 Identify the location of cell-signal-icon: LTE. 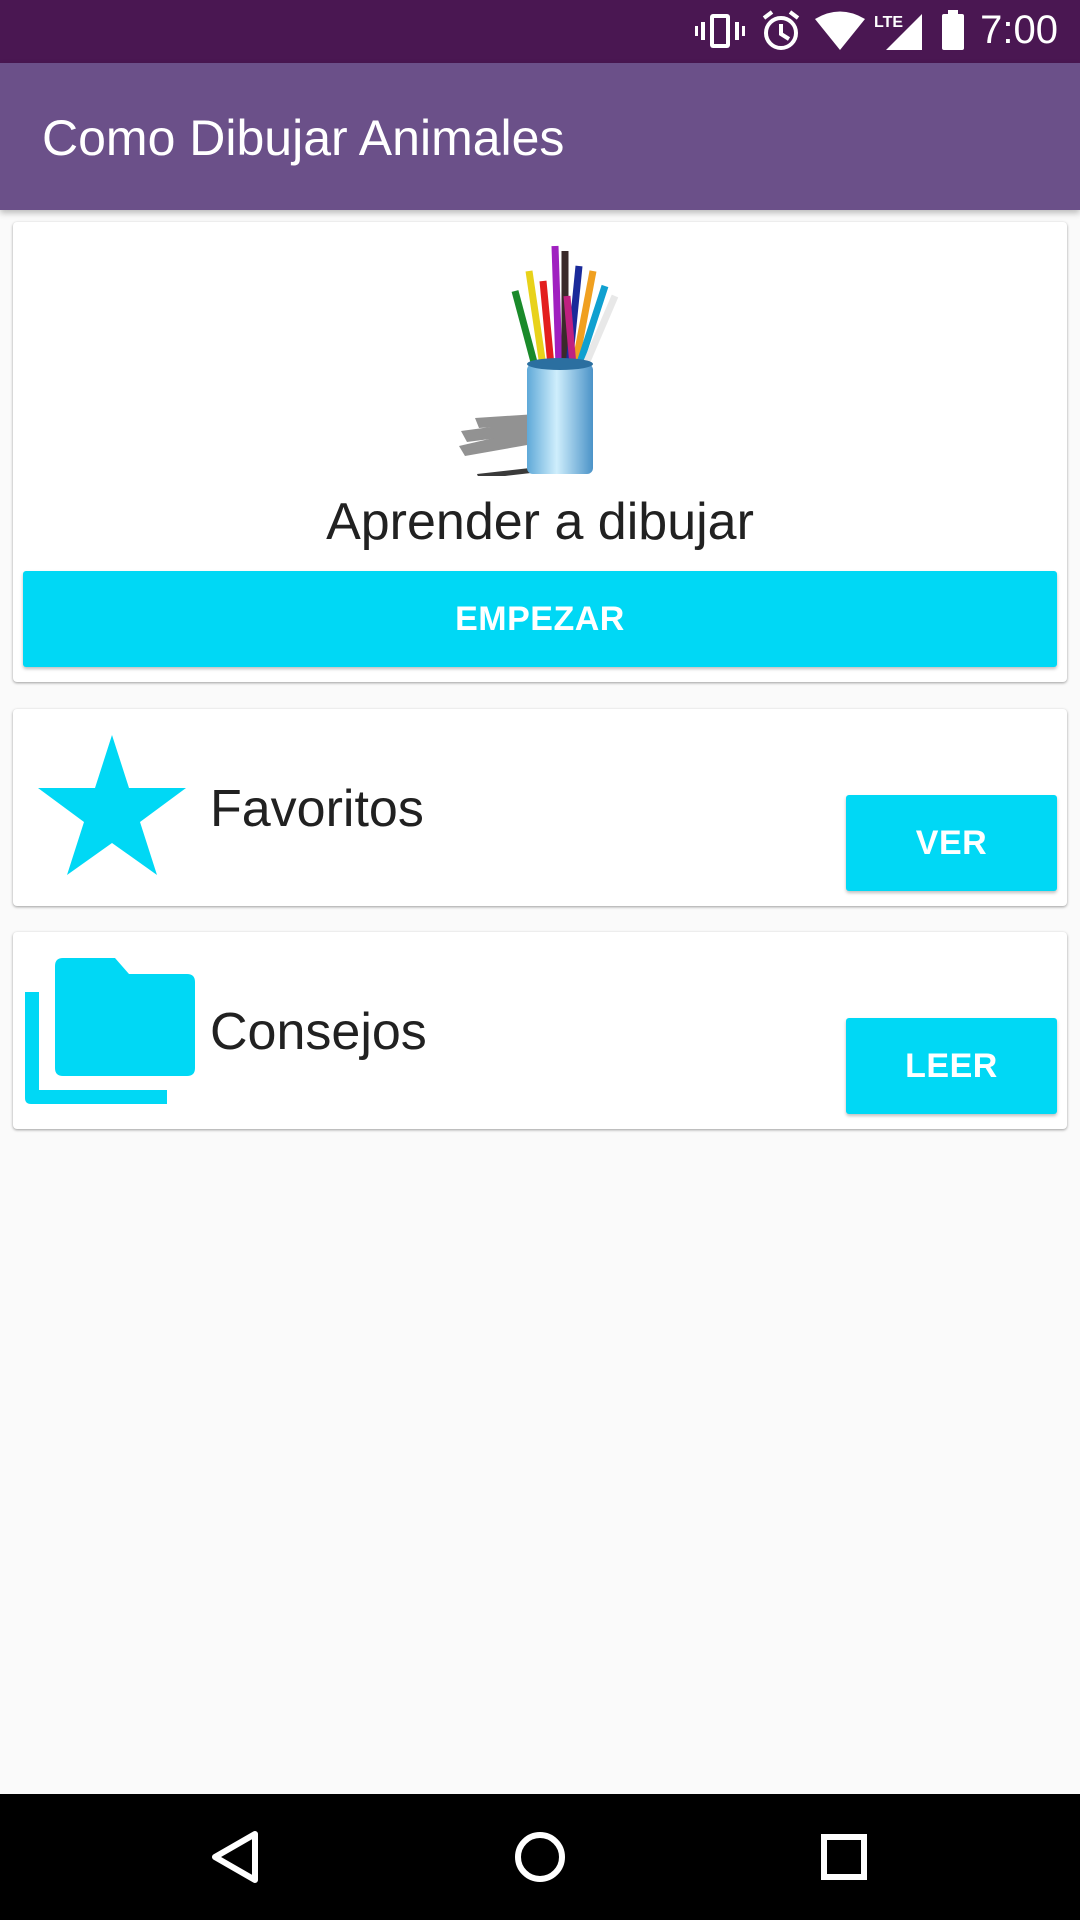
(898, 32).